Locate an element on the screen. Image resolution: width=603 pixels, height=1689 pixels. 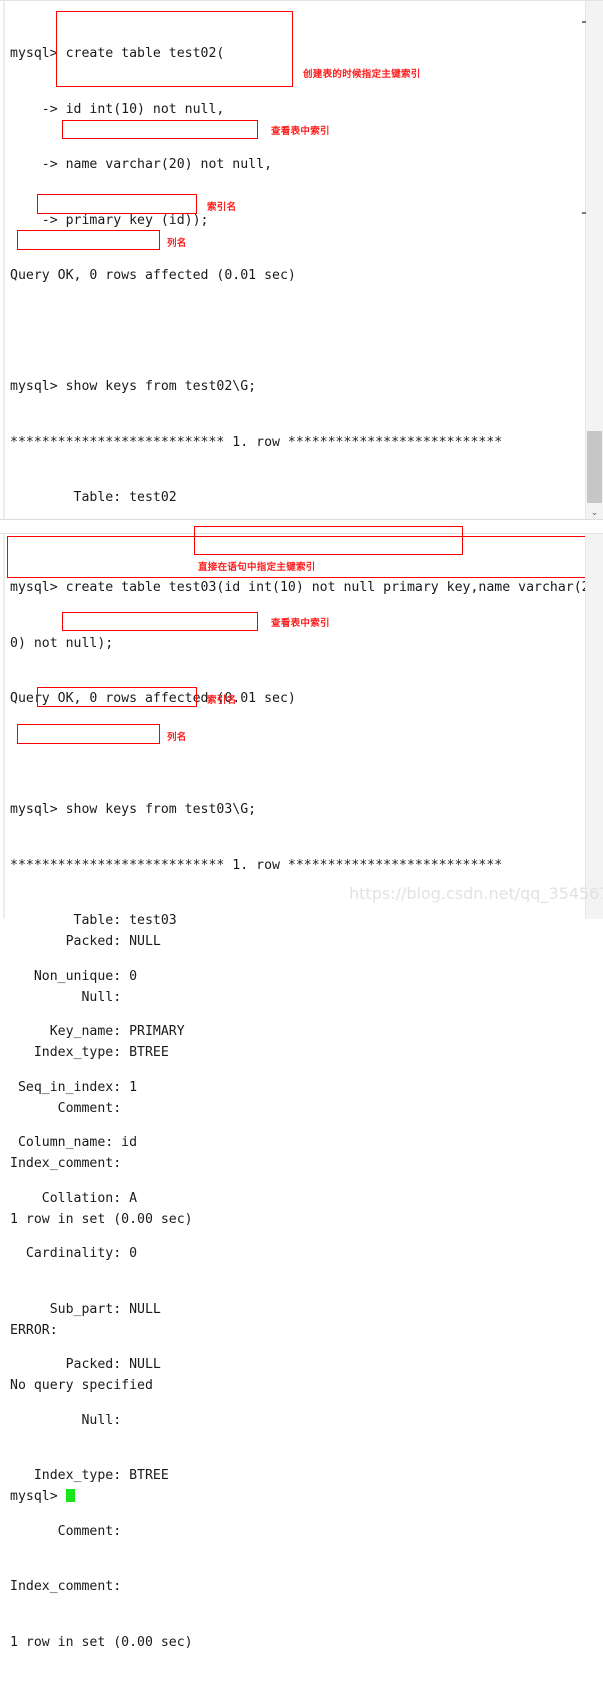
terminal-line: Comment: is located at coordinates (66, 1531).